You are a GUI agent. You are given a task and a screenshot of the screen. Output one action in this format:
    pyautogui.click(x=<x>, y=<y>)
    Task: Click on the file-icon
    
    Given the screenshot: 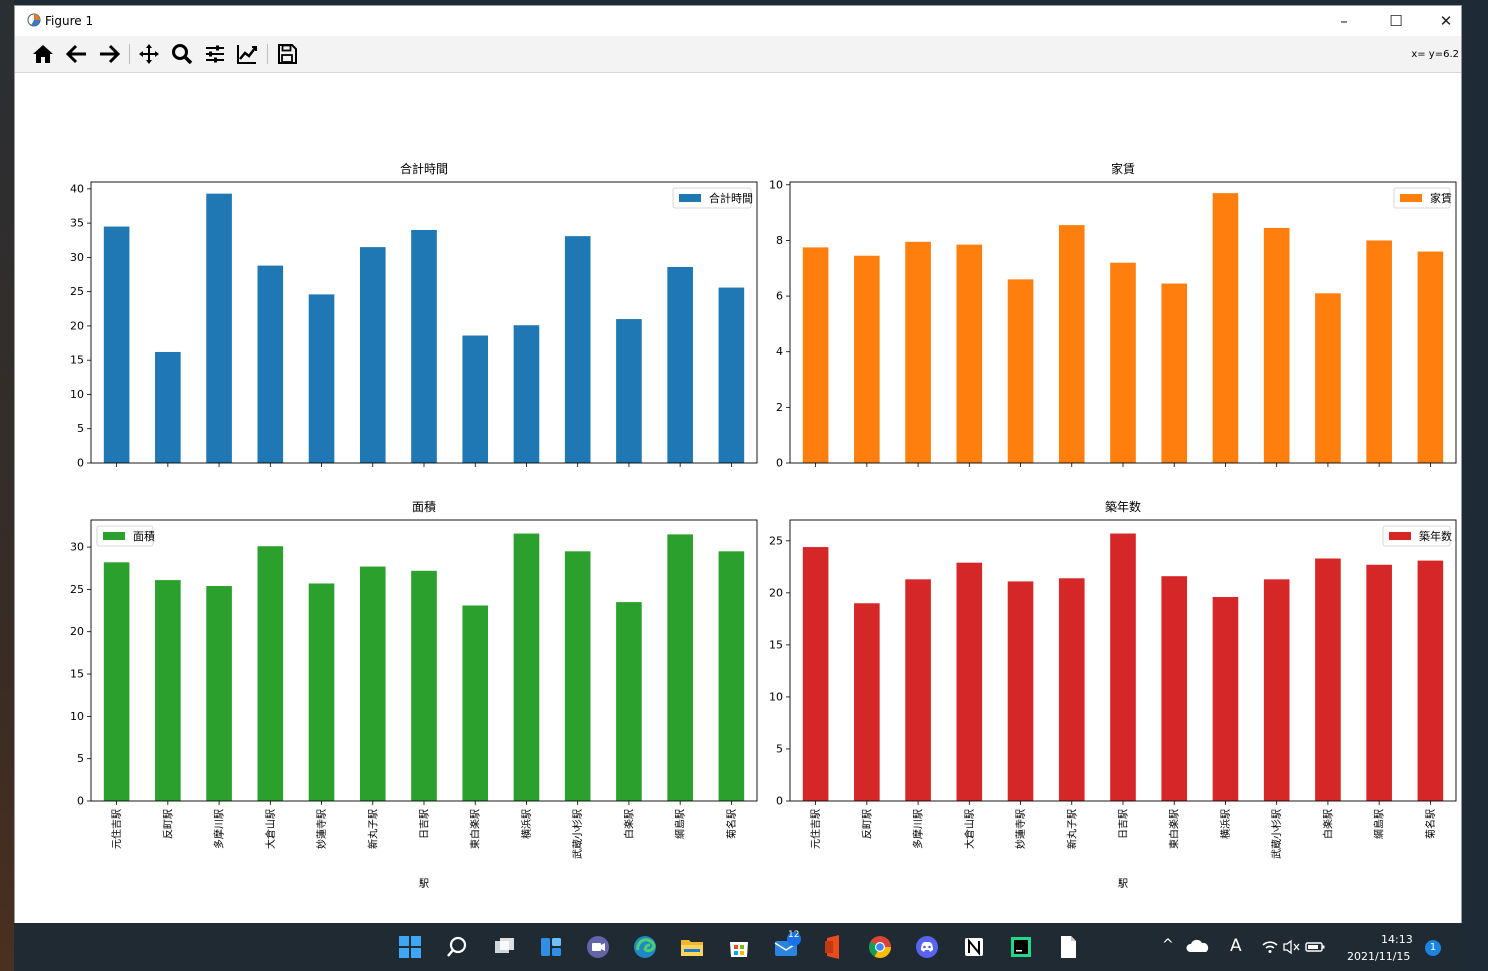 What is the action you would take?
    pyautogui.click(x=1068, y=947)
    